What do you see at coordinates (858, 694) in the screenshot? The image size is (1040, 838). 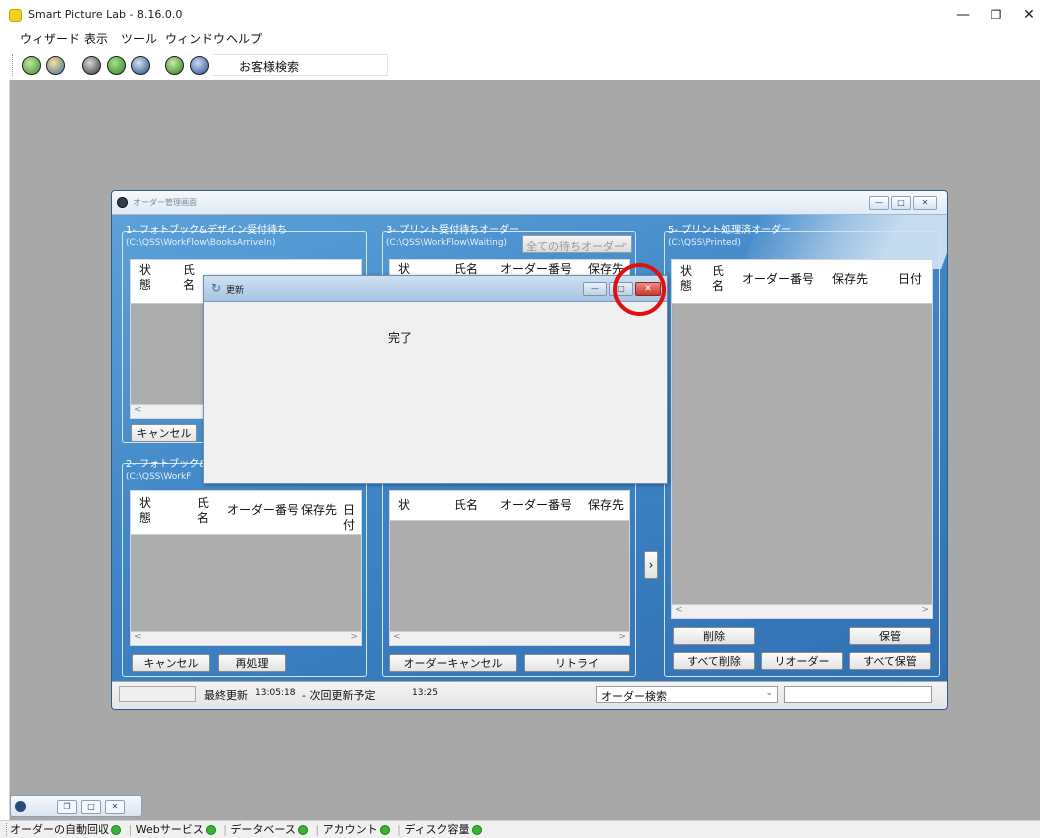 I see `order-search-input` at bounding box center [858, 694].